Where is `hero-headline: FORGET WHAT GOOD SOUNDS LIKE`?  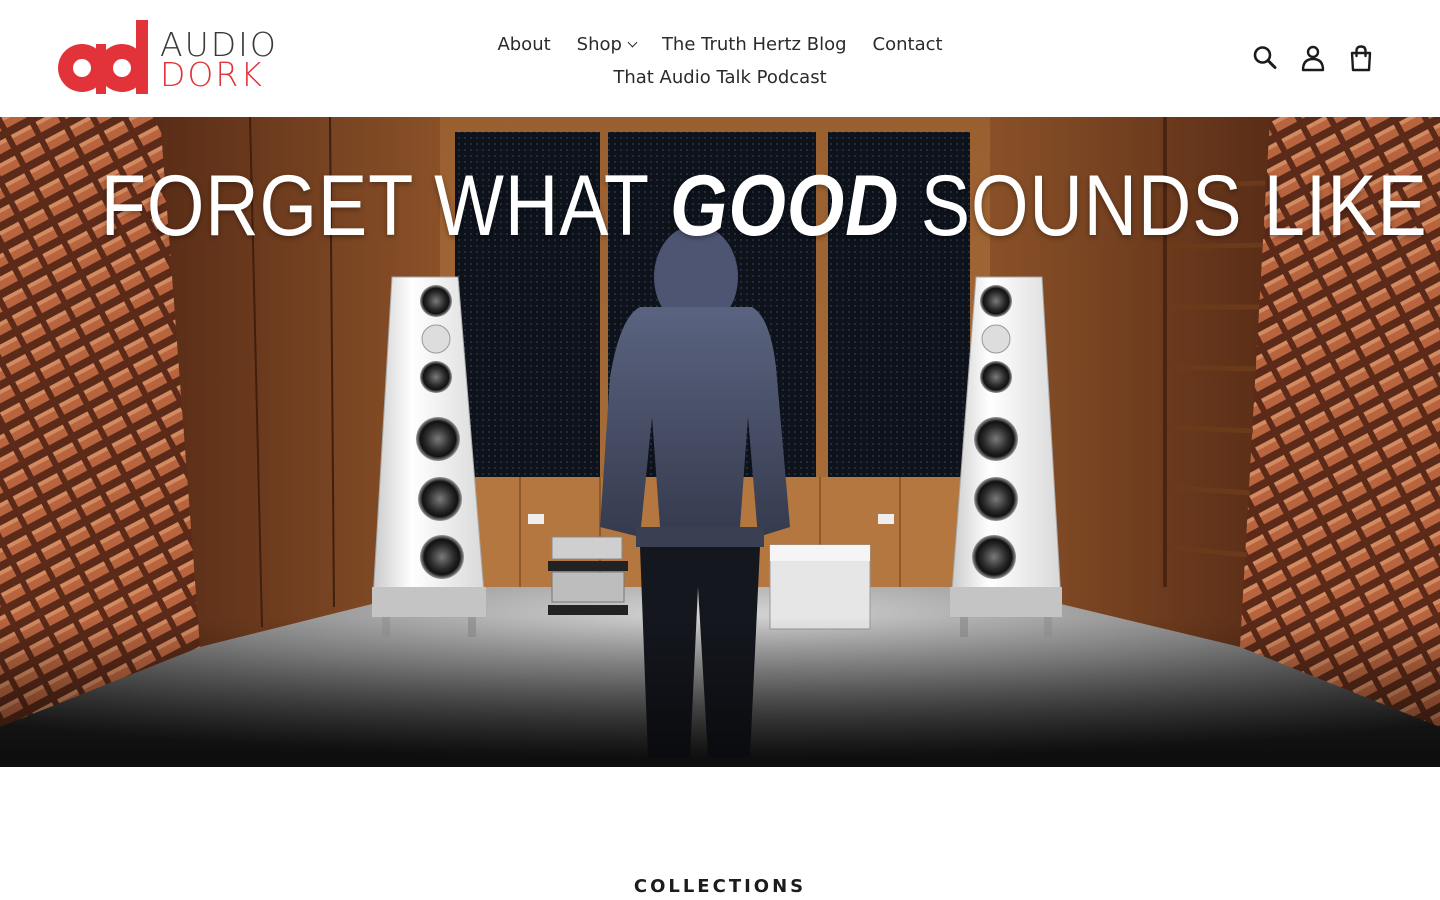 hero-headline: FORGET WHAT GOOD SOUNDS LIKE is located at coordinates (763, 206).